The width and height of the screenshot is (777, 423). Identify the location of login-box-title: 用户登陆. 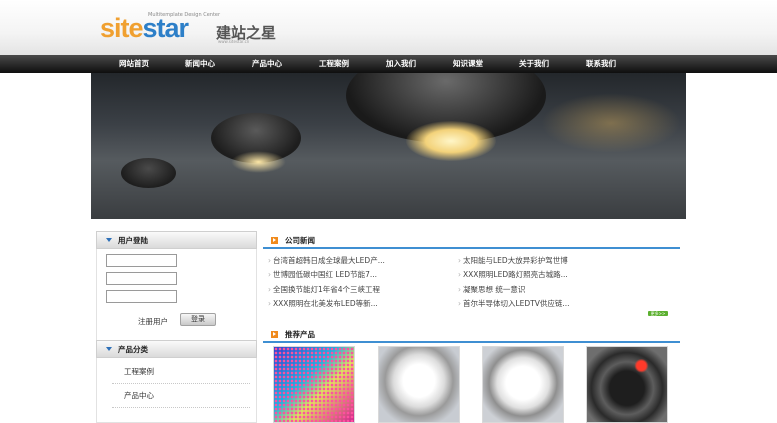
(176, 240).